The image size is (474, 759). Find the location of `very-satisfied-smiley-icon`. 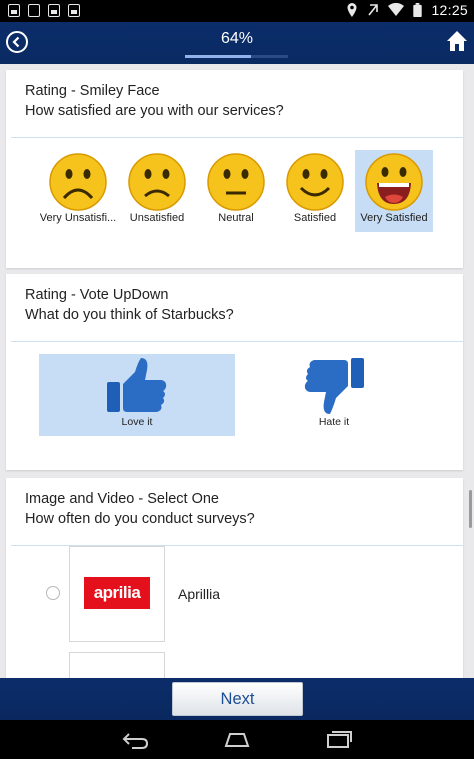

very-satisfied-smiley-icon is located at coordinates (394, 182).